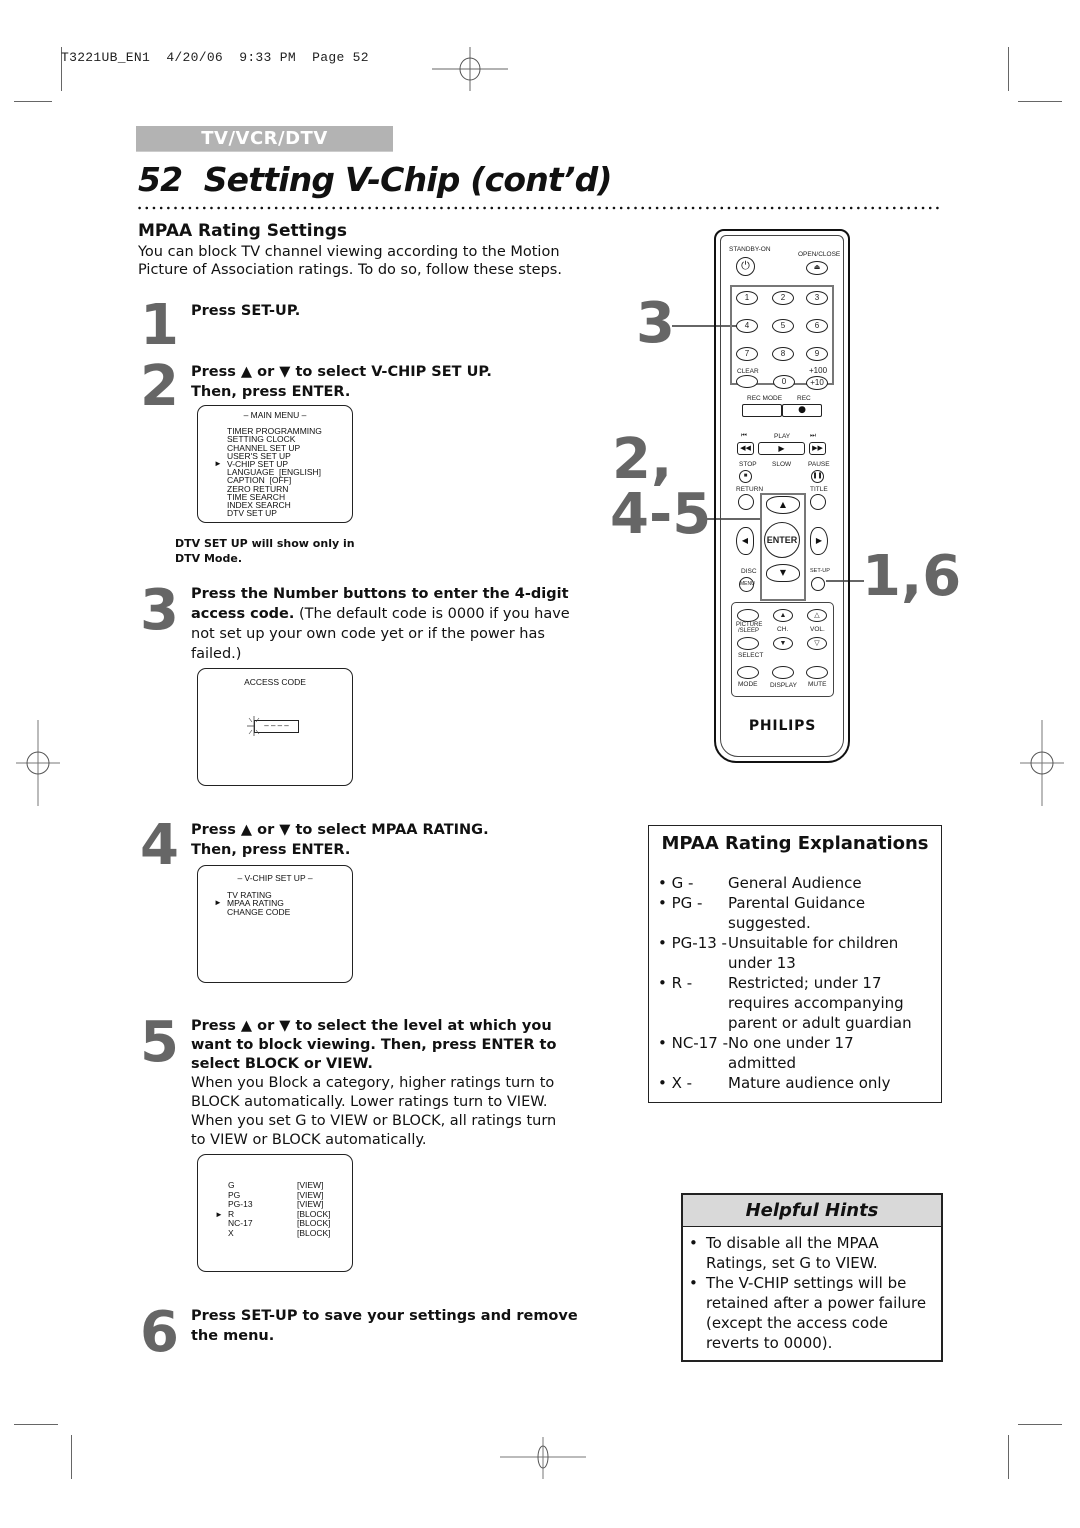  Describe the element at coordinates (259, 911) in the screenshot. I see `menu-item-label: CHANGE CODE` at that location.